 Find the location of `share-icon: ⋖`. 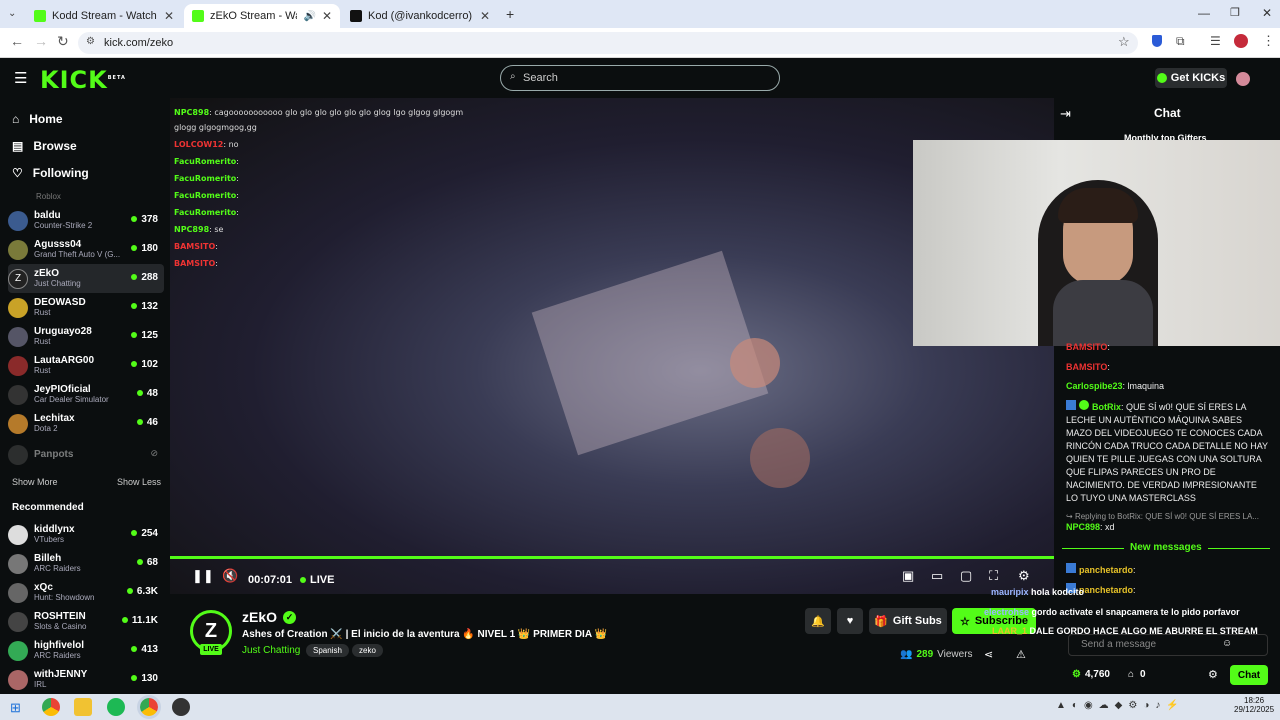

share-icon: ⋖ is located at coordinates (988, 654).